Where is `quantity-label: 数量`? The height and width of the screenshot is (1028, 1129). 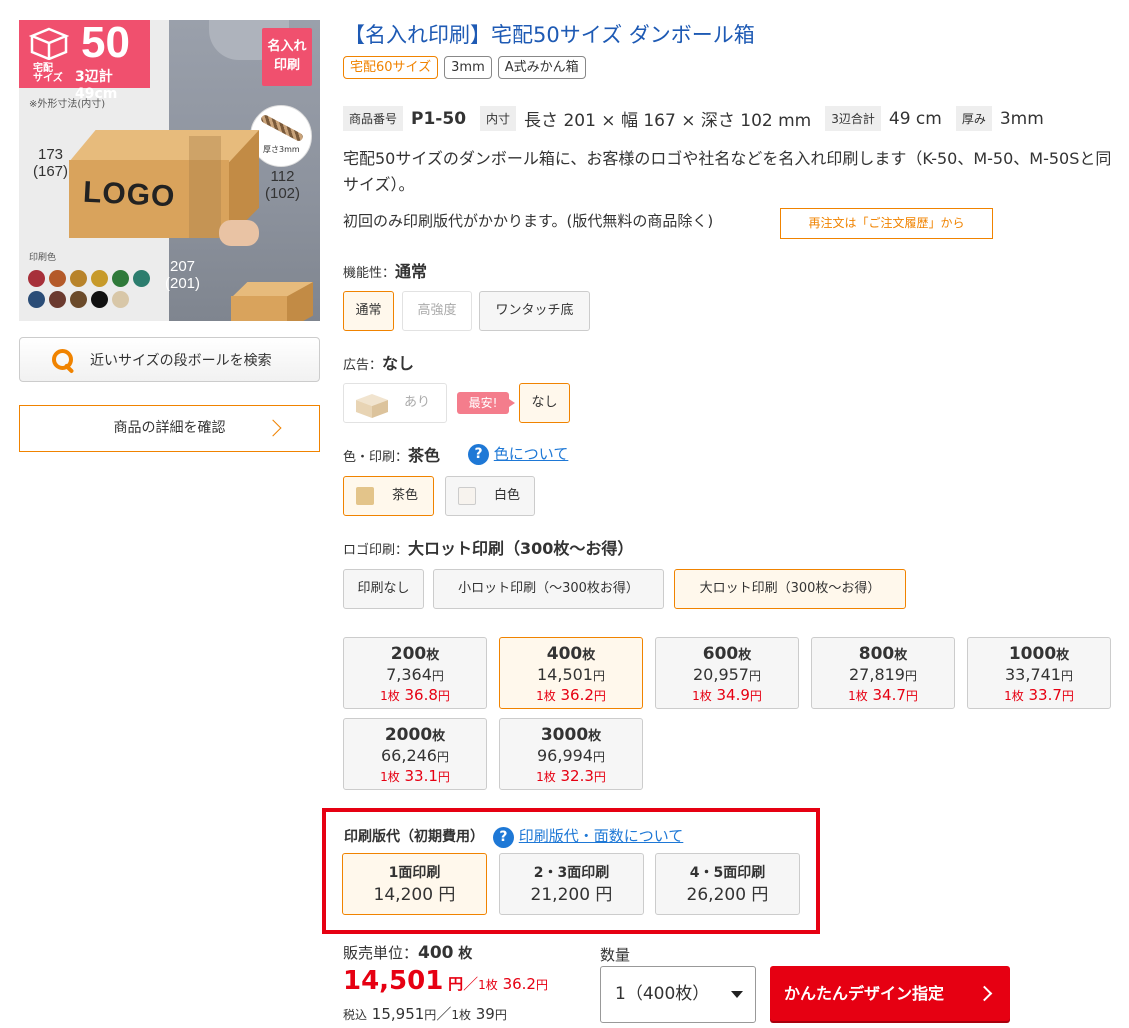
quantity-label: 数量 is located at coordinates (615, 955).